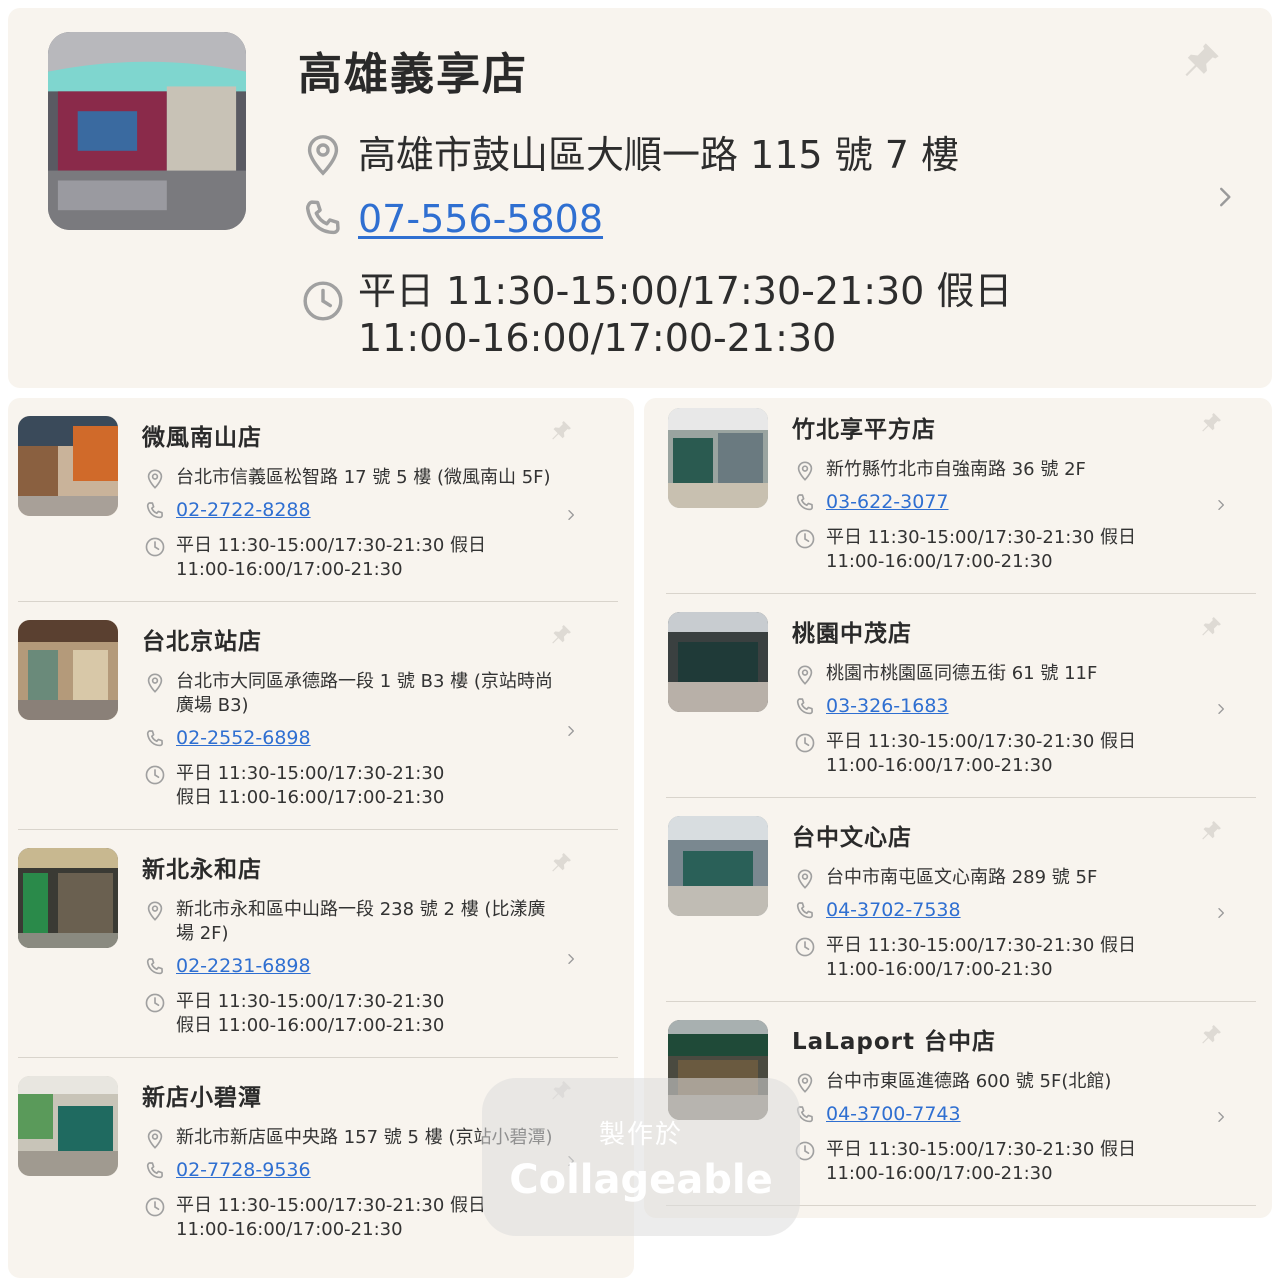  I want to click on store-address: 新北市永和區中山路一段 238 號 2 樓 (比漾廣場 2F), so click(360, 922).